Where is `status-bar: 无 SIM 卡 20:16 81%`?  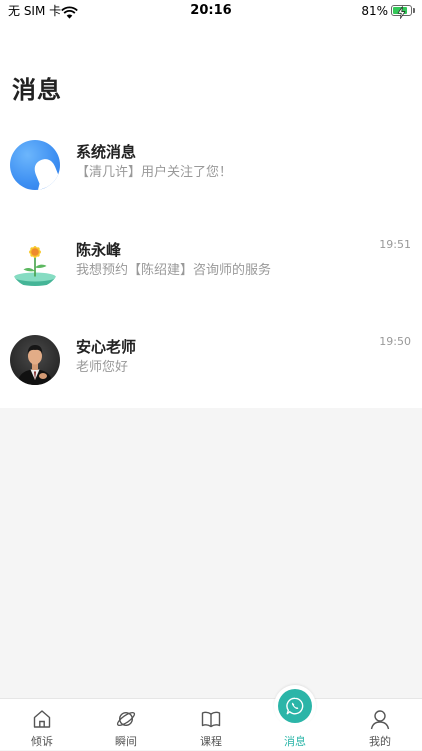 status-bar: 无 SIM 卡 20:16 81% is located at coordinates (211, 11).